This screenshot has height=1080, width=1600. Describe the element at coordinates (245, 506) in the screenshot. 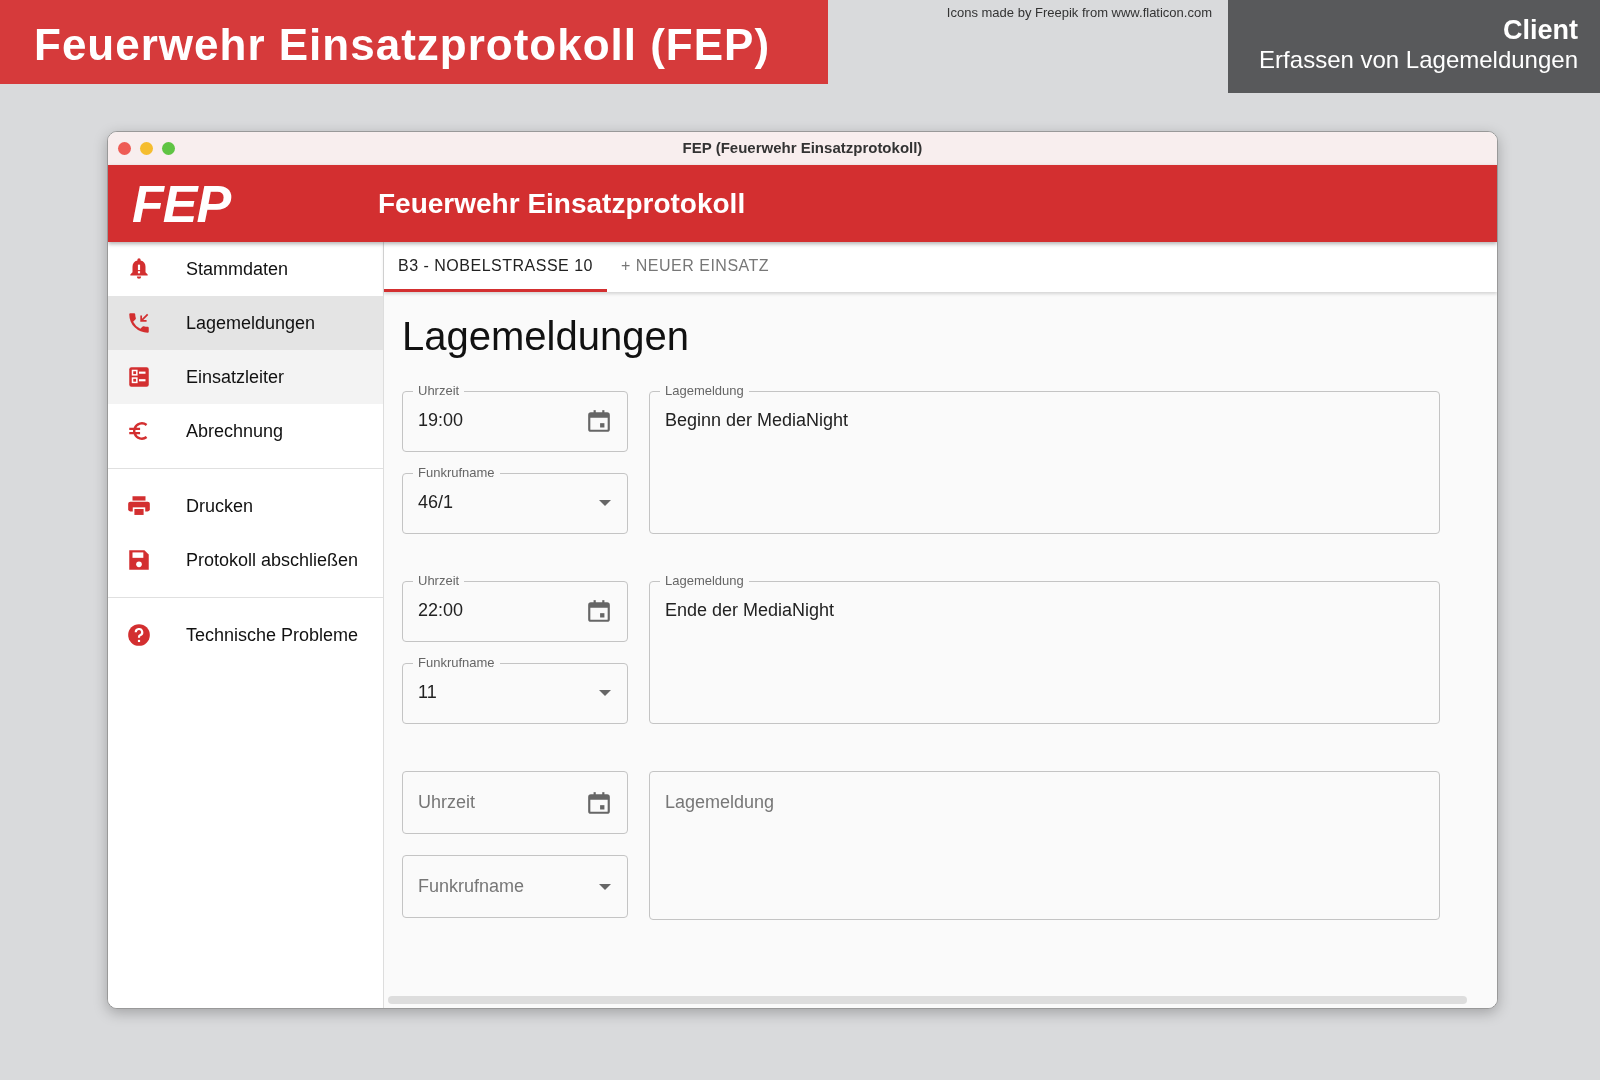

I see `sidebar-item: Drucken` at that location.